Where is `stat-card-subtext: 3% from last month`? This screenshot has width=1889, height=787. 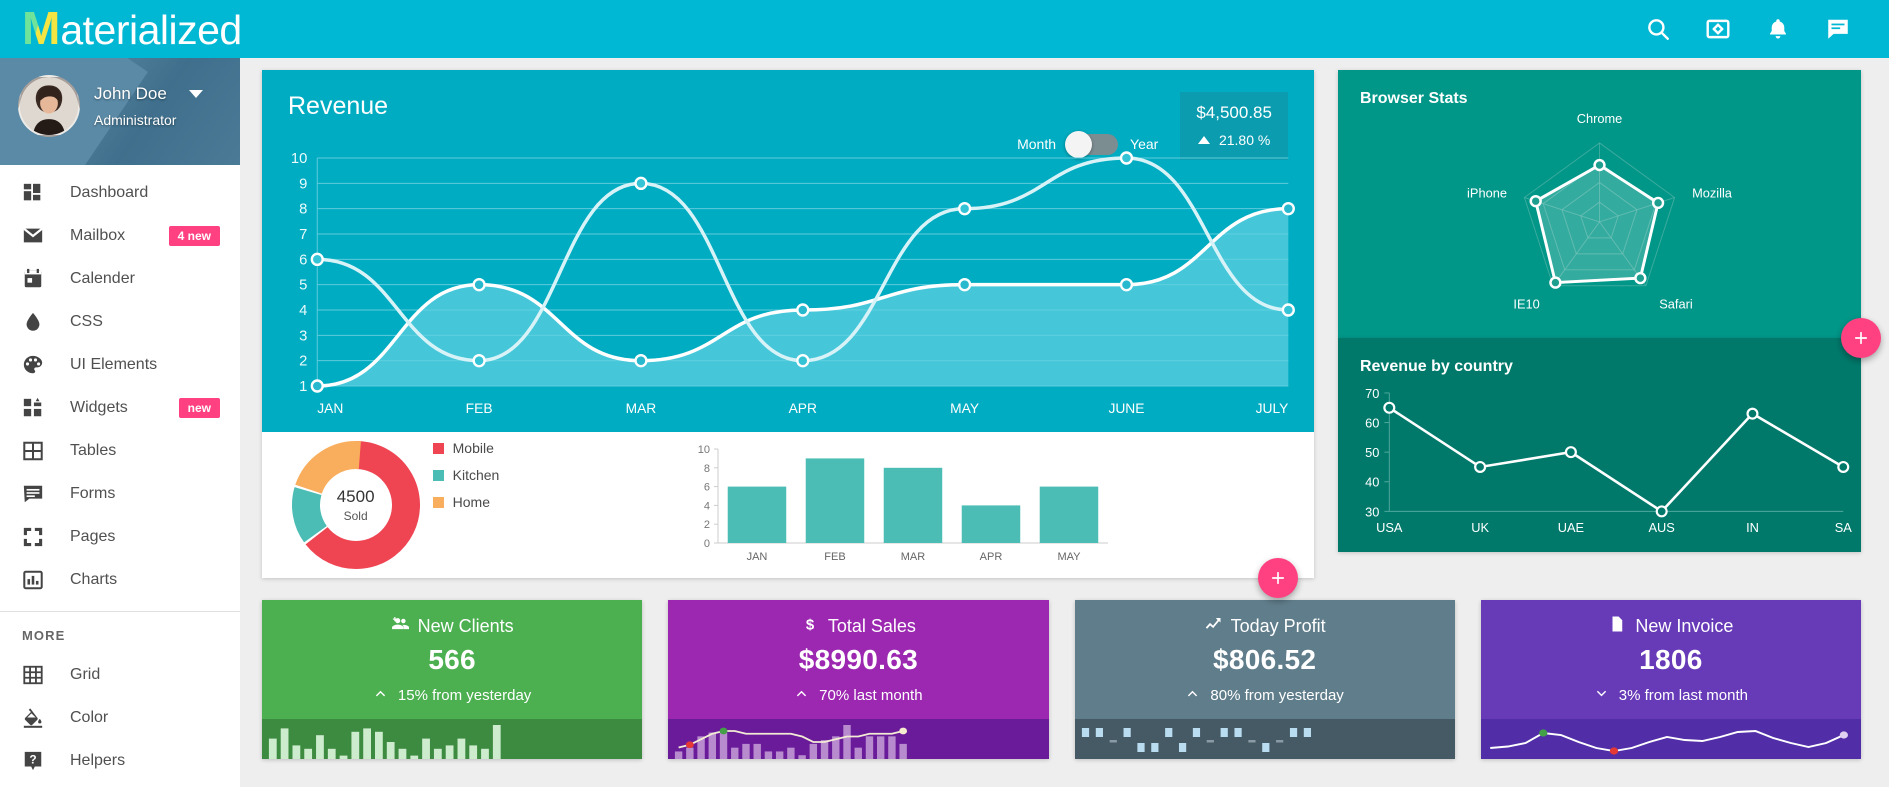 stat-card-subtext: 3% from last month is located at coordinates (1671, 695).